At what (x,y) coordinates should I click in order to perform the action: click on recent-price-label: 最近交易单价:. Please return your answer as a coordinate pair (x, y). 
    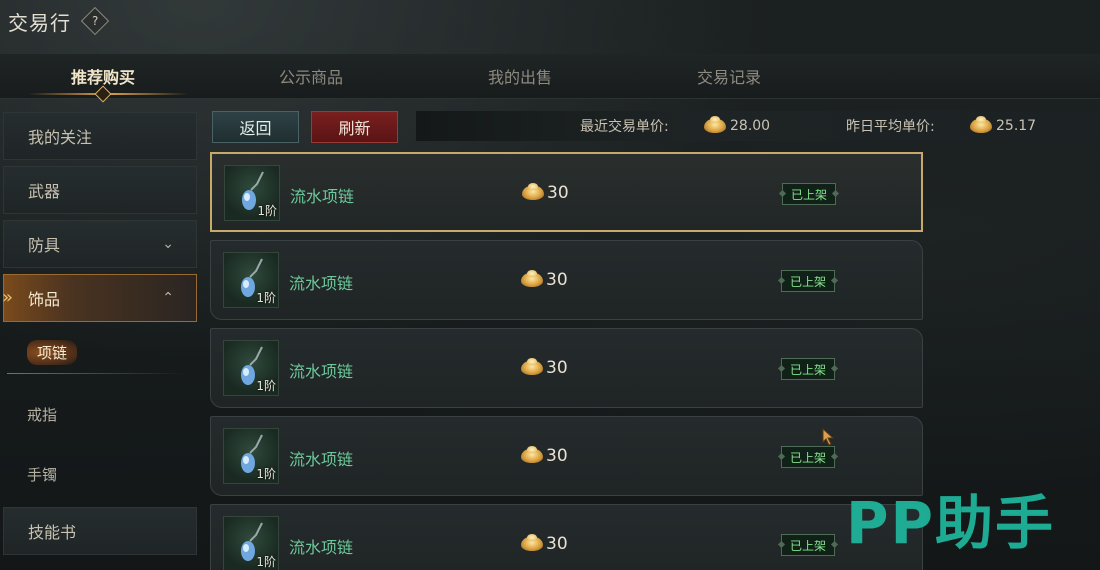
    Looking at the image, I should click on (624, 127).